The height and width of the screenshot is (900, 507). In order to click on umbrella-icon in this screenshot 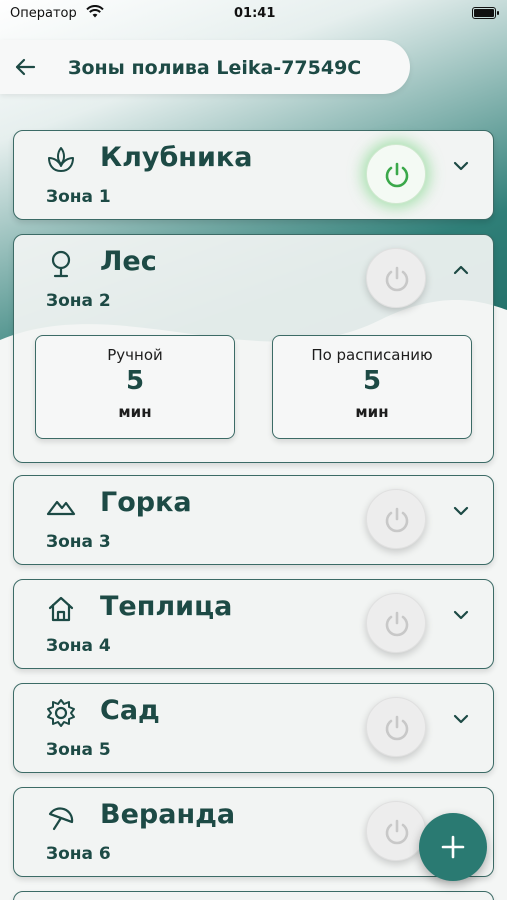, I will do `click(61, 819)`.